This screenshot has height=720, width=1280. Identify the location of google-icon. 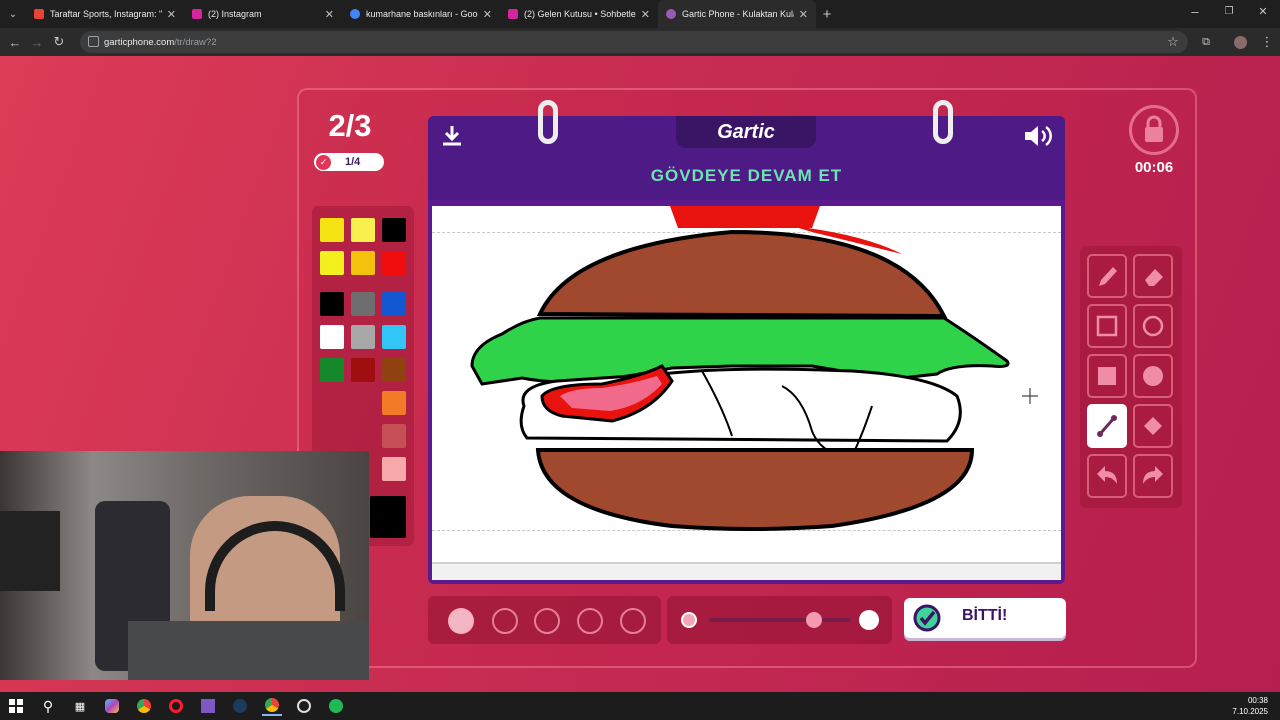
(355, 14).